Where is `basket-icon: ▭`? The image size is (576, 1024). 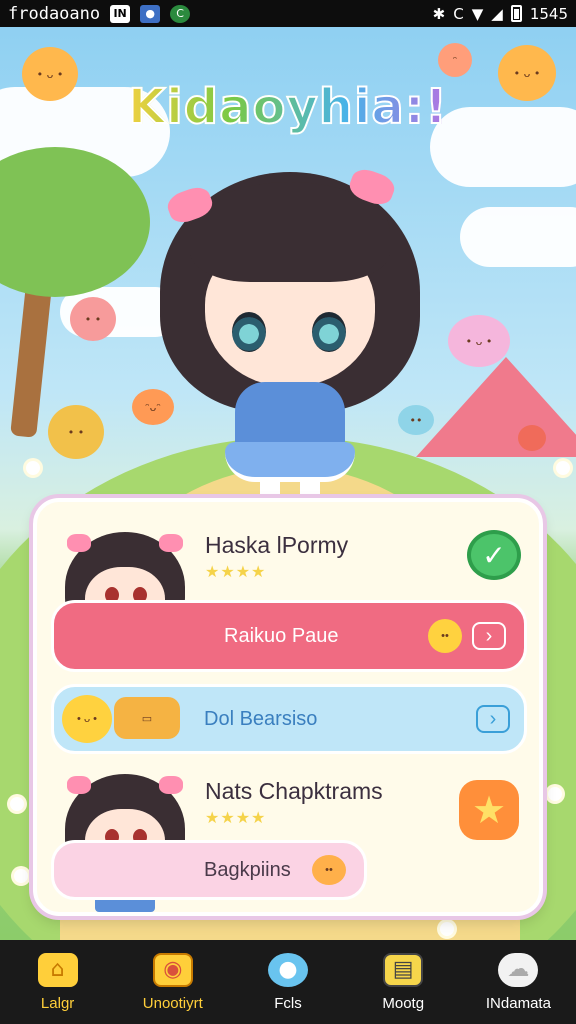 basket-icon: ▭ is located at coordinates (147, 718).